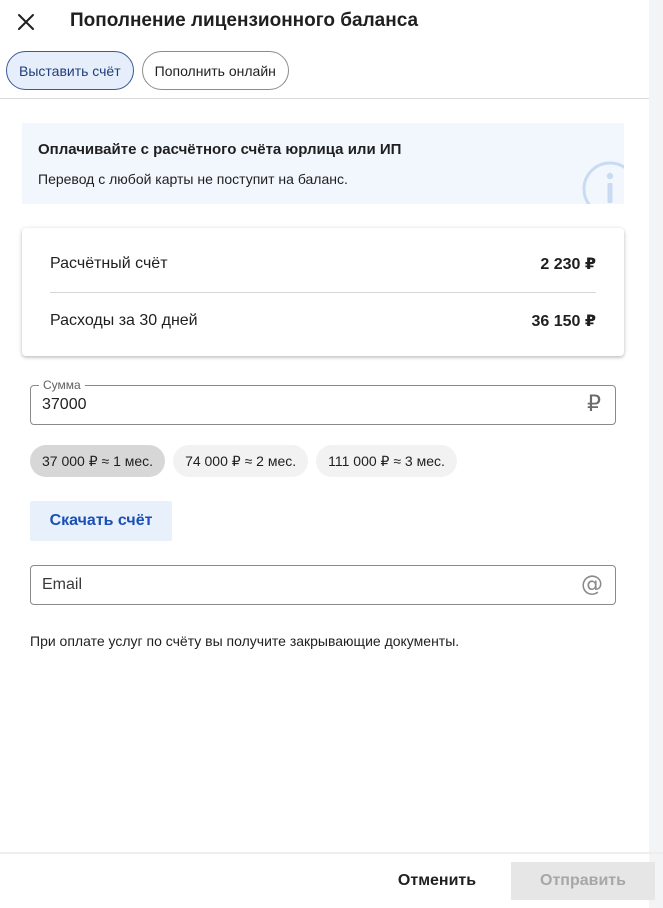  I want to click on submit-button: Отправить, so click(583, 881).